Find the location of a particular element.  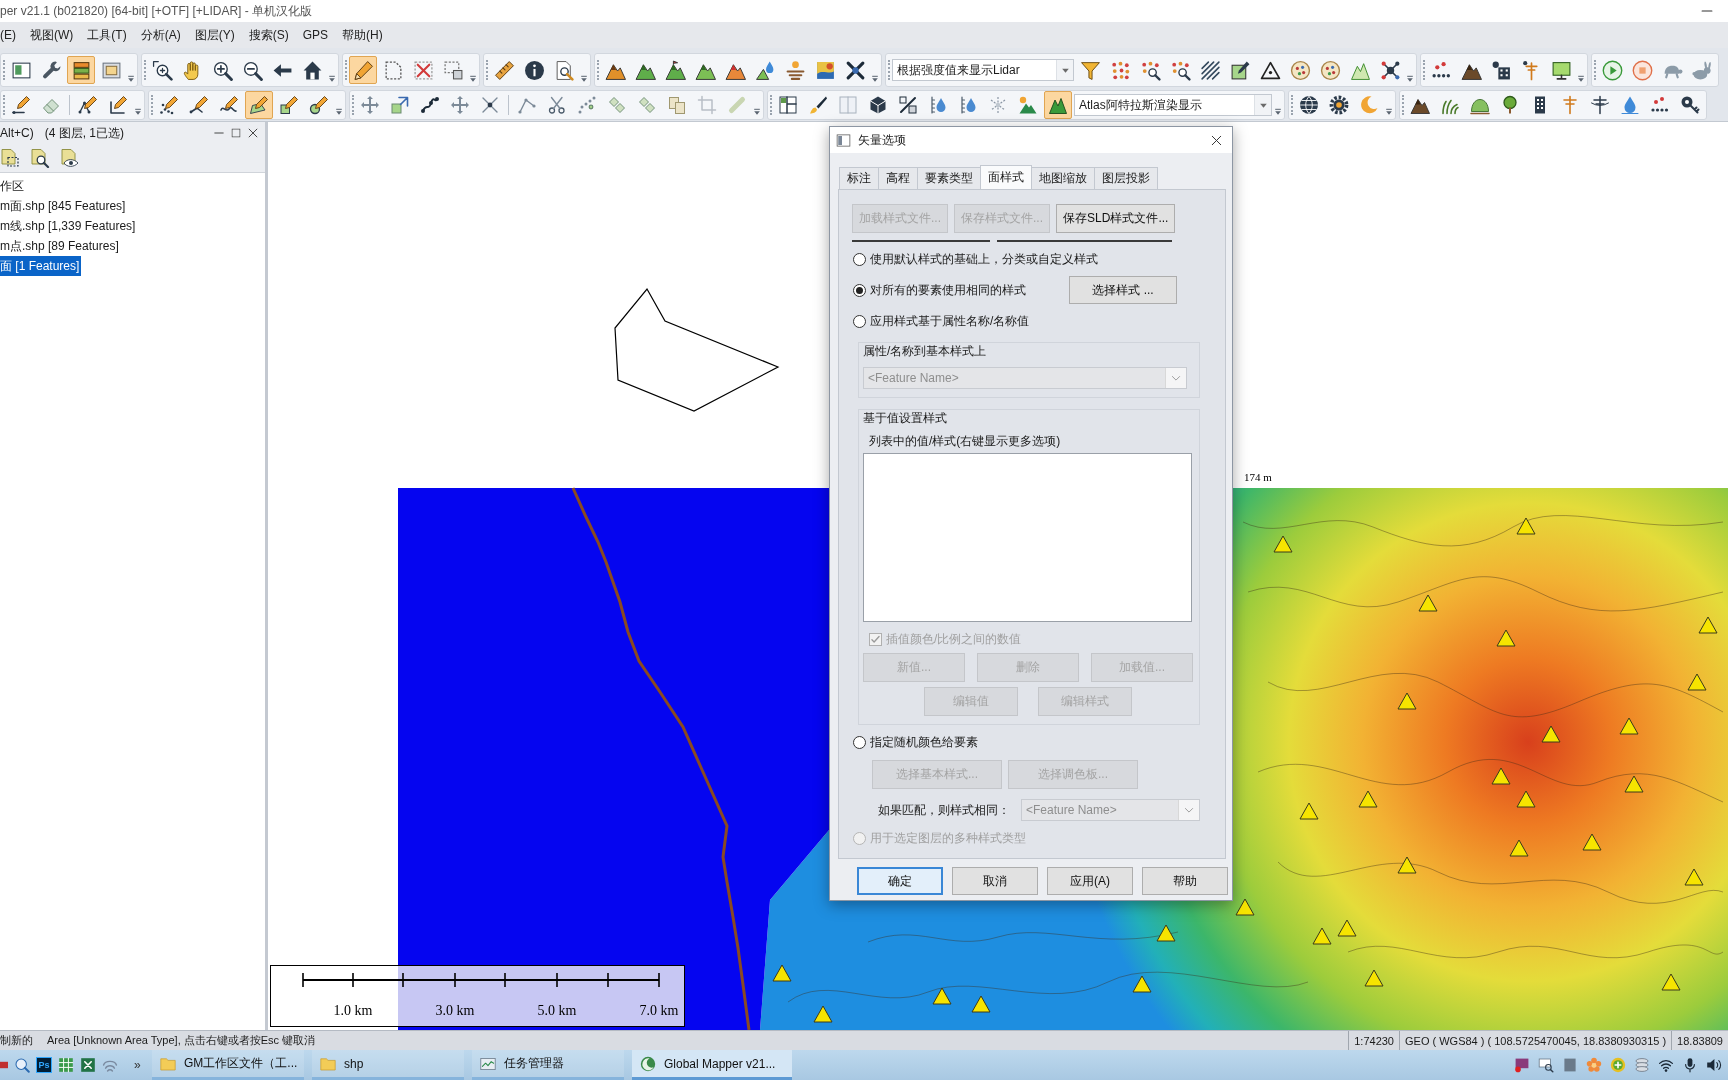

scale-label: 7.0 km is located at coordinates (659, 1010).